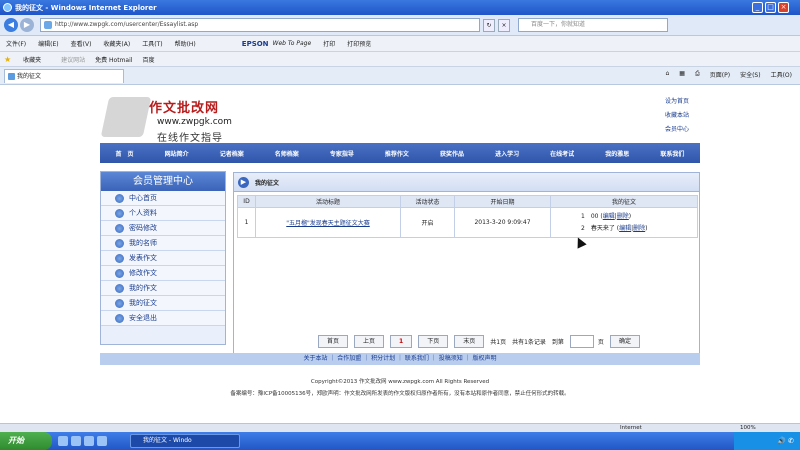  I want to click on epson-logo: EPSON, so click(255, 43).